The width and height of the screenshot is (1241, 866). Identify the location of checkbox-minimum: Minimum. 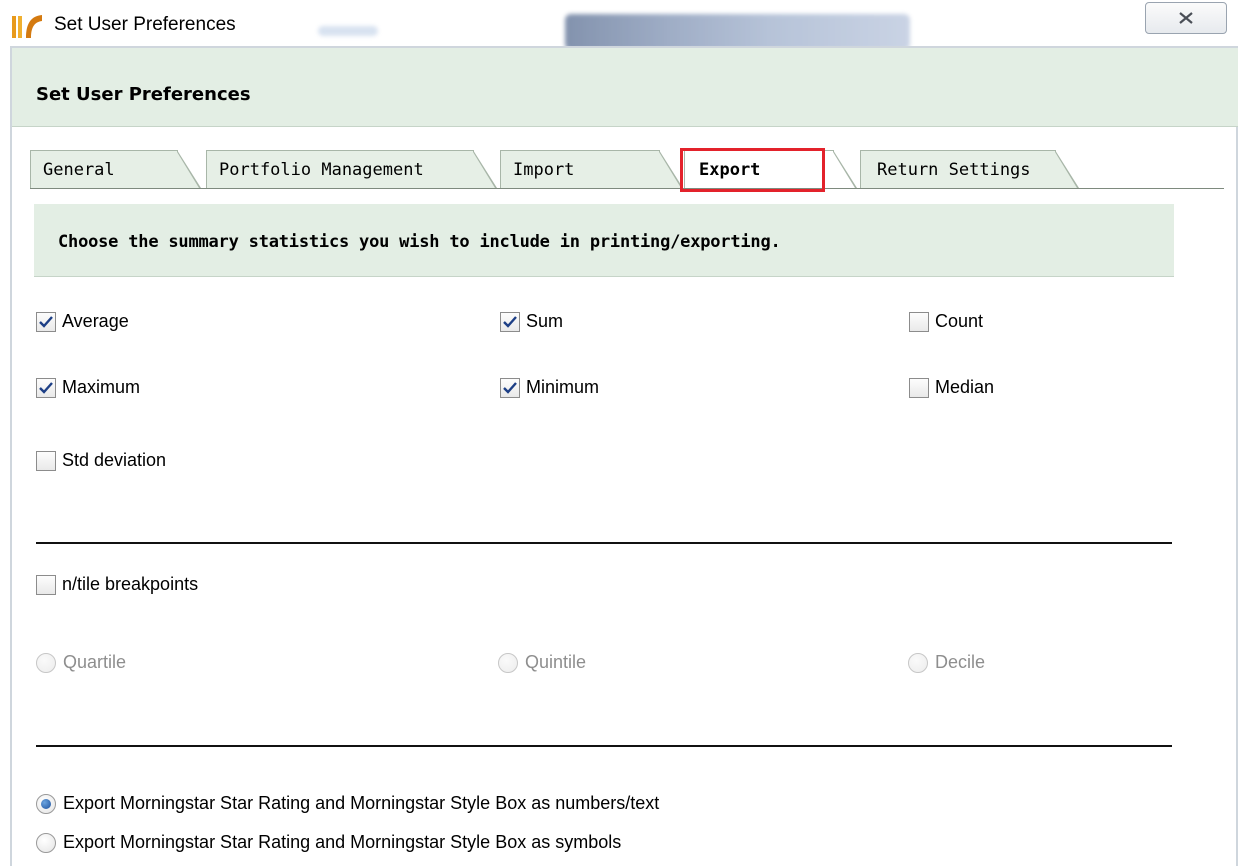
(549, 387).